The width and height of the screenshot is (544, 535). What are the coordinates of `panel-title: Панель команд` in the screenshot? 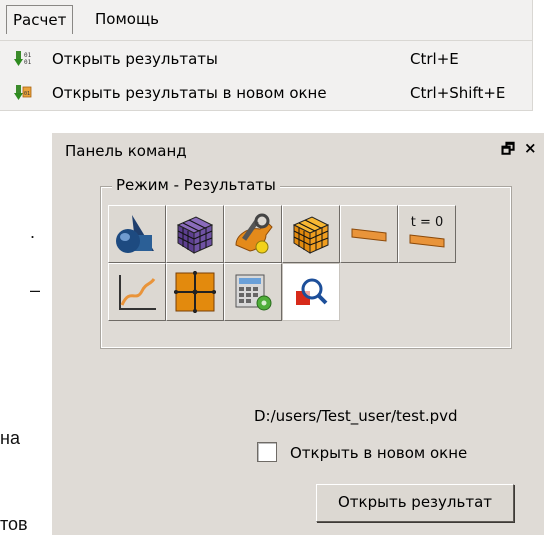 It's located at (126, 151).